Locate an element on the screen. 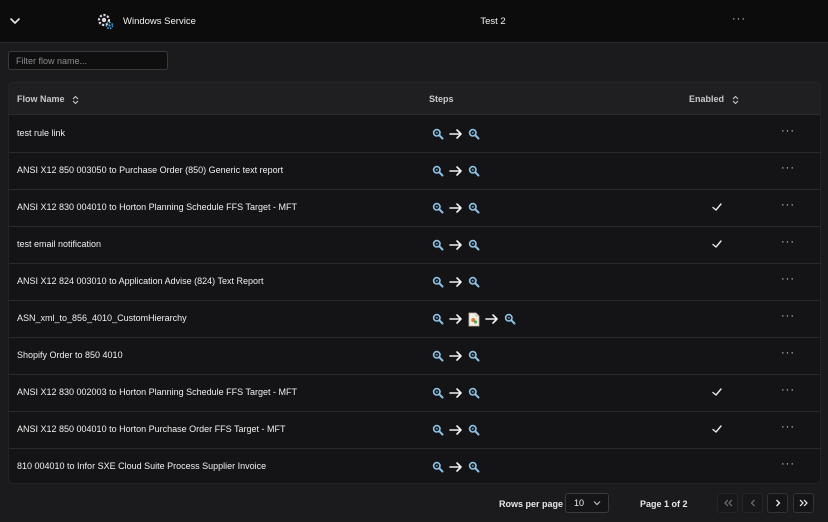  flow-name: test rule link is located at coordinates (41, 133).